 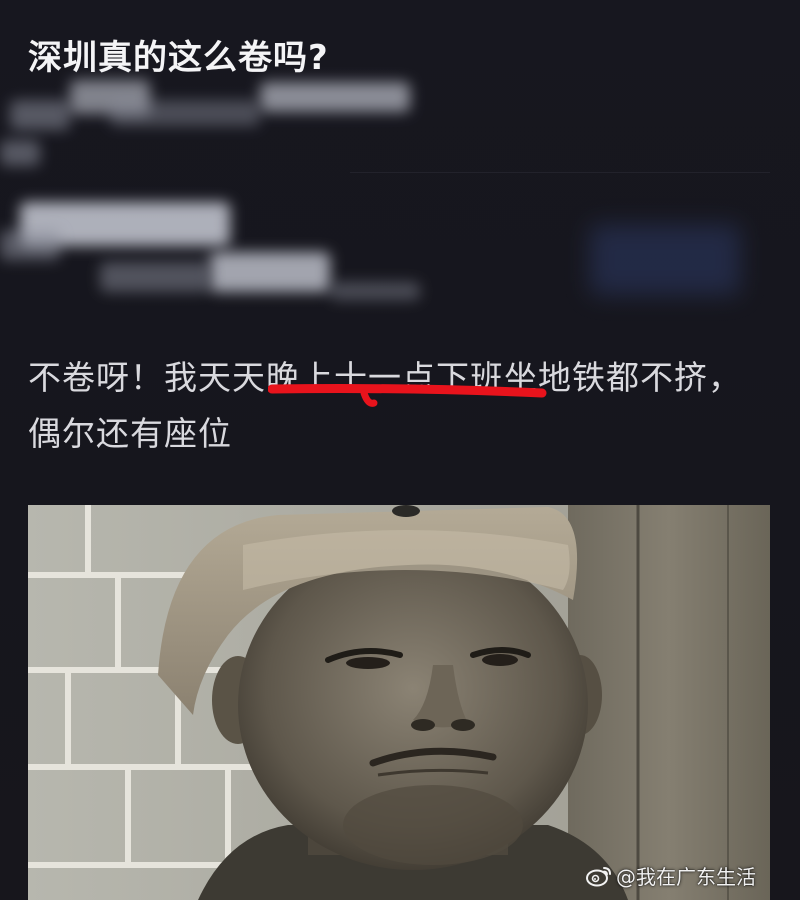 What do you see at coordinates (560, 172) in the screenshot?
I see `divider` at bounding box center [560, 172].